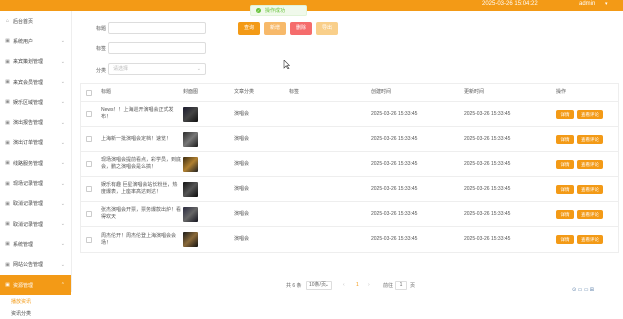 The width and height of the screenshot is (623, 319). What do you see at coordinates (28, 82) in the screenshot?
I see `sidebar-item-label: 来宾会员管理` at bounding box center [28, 82].